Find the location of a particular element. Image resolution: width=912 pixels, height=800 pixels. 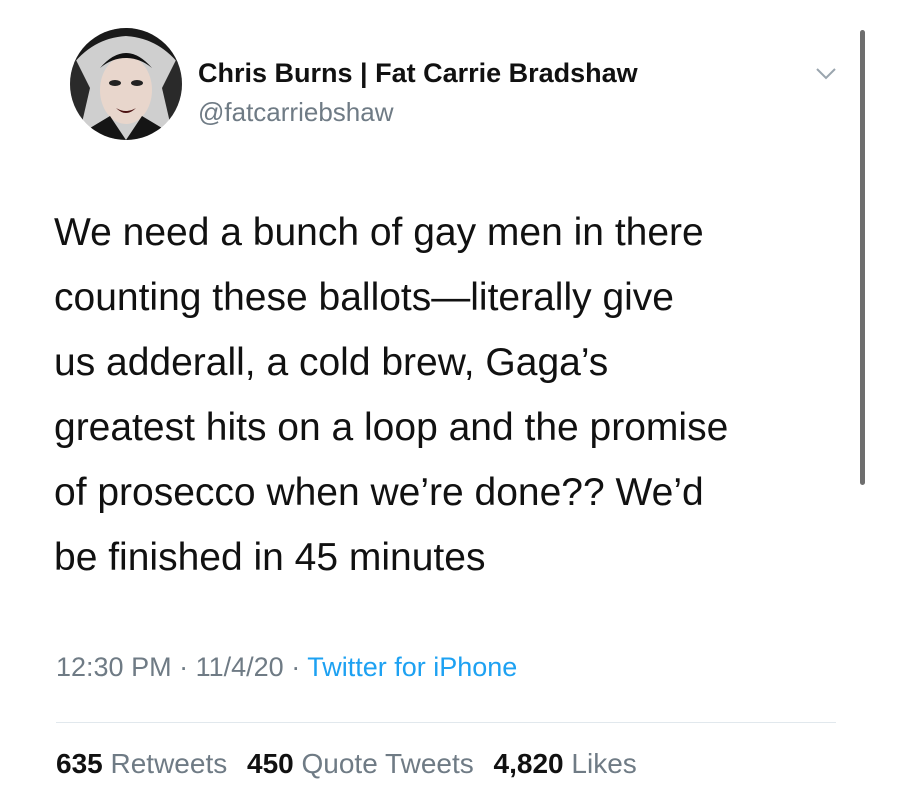

tweet-text-line: greatest hits on a loop and the promise is located at coordinates (391, 427).